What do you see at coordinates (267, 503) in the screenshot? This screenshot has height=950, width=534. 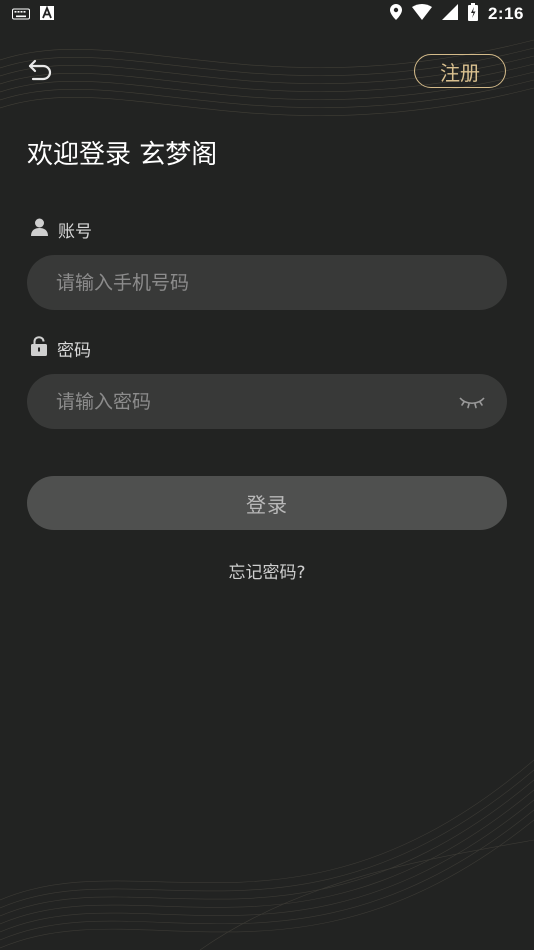 I see `login-button: 登录` at bounding box center [267, 503].